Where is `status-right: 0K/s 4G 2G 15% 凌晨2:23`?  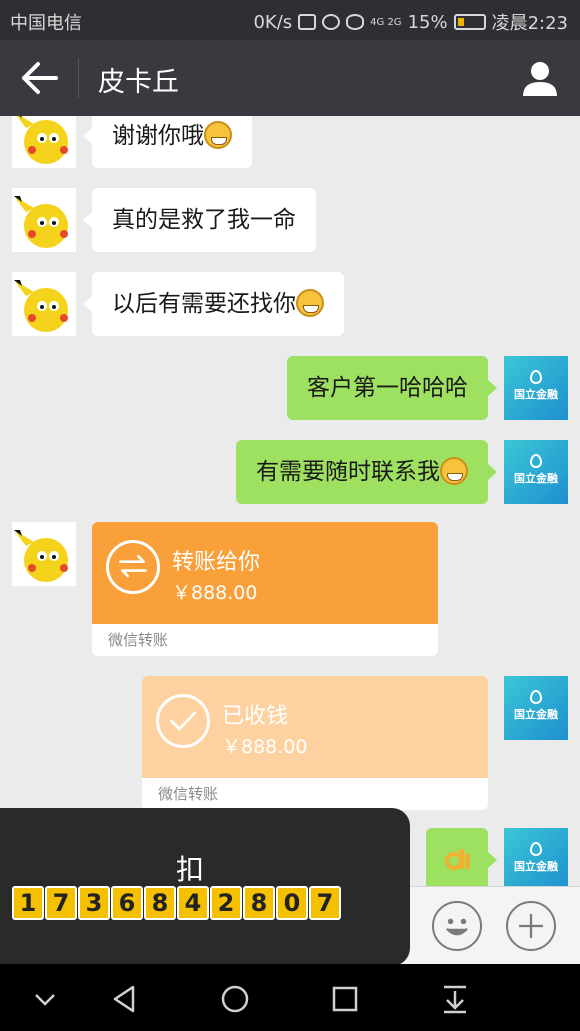
status-right: 0K/s 4G 2G 15% 凌晨2:23 is located at coordinates (410, 22).